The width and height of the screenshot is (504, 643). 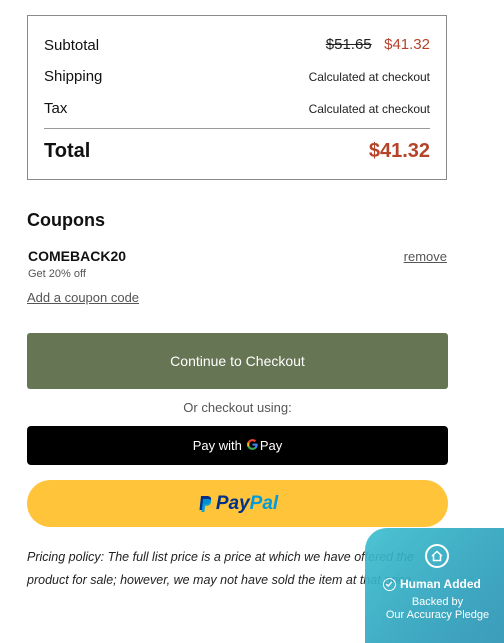 I want to click on shipping-label: Shipping, so click(x=73, y=76).